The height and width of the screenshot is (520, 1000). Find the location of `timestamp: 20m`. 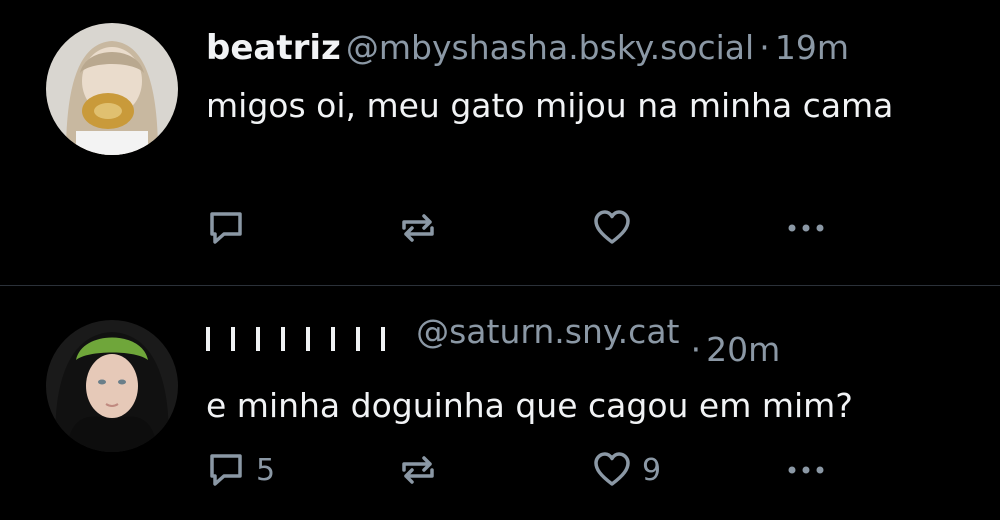

timestamp: 20m is located at coordinates (743, 349).